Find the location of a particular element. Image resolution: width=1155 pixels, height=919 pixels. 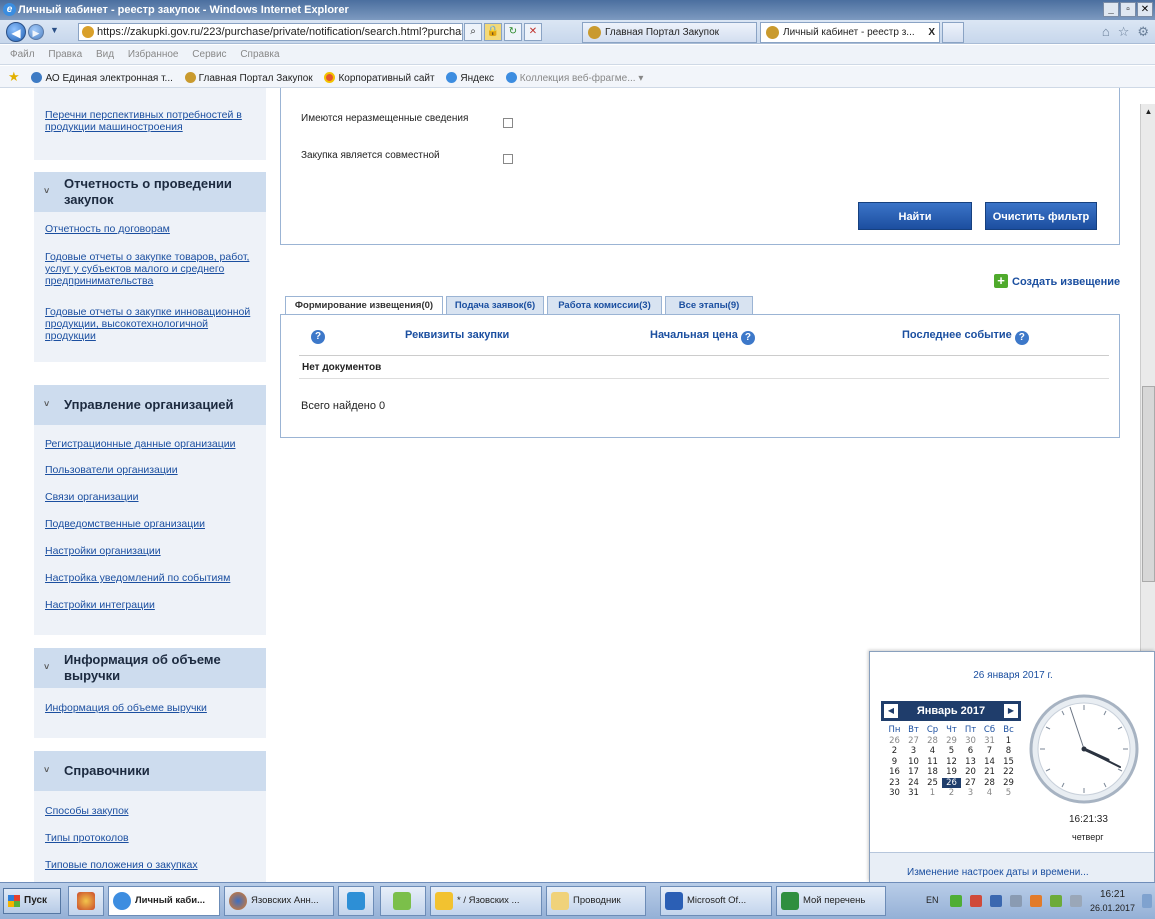

tray-device-icon is located at coordinates (1076, 901).